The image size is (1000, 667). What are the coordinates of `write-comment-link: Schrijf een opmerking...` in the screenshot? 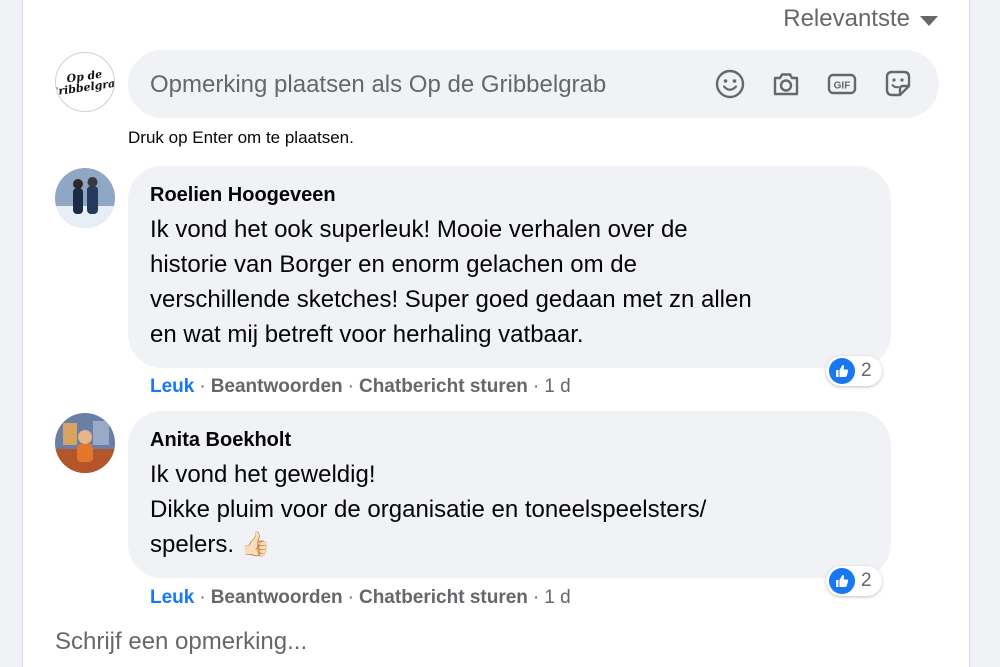 It's located at (181, 642).